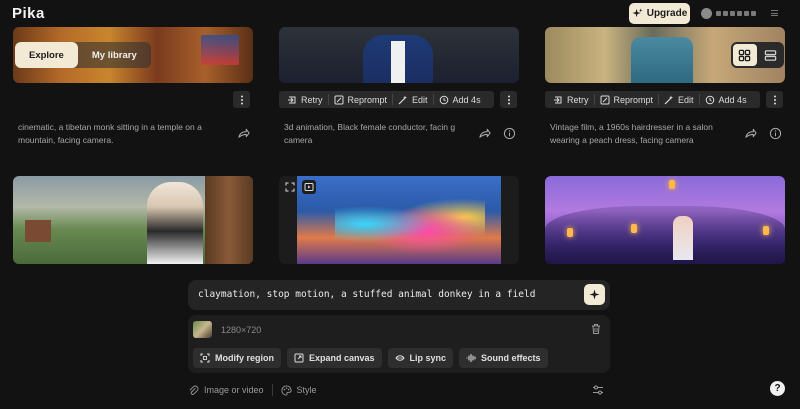 The image size is (800, 409). What do you see at coordinates (306, 390) in the screenshot?
I see `style-label: Style` at bounding box center [306, 390].